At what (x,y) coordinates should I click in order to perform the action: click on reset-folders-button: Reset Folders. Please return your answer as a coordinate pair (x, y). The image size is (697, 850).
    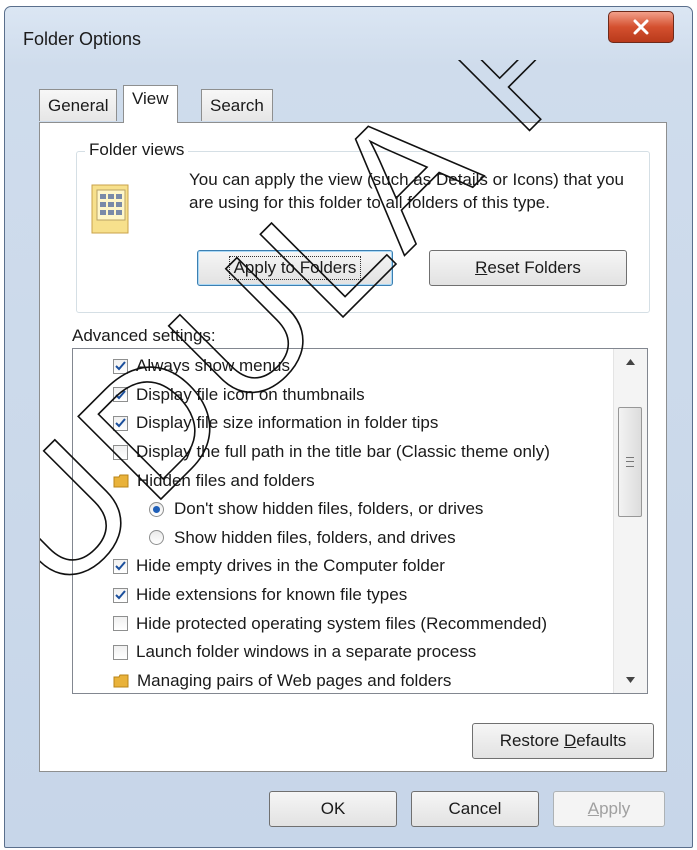
    Looking at the image, I should click on (528, 268).